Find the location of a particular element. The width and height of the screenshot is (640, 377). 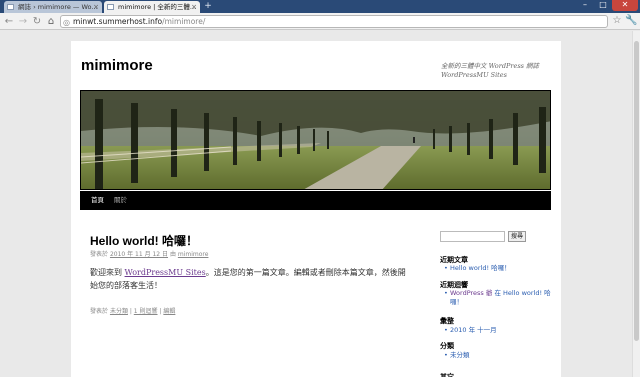

recent-comment-item: WordPress 爺 在 Hello world! 哈囉！ is located at coordinates (498, 297).